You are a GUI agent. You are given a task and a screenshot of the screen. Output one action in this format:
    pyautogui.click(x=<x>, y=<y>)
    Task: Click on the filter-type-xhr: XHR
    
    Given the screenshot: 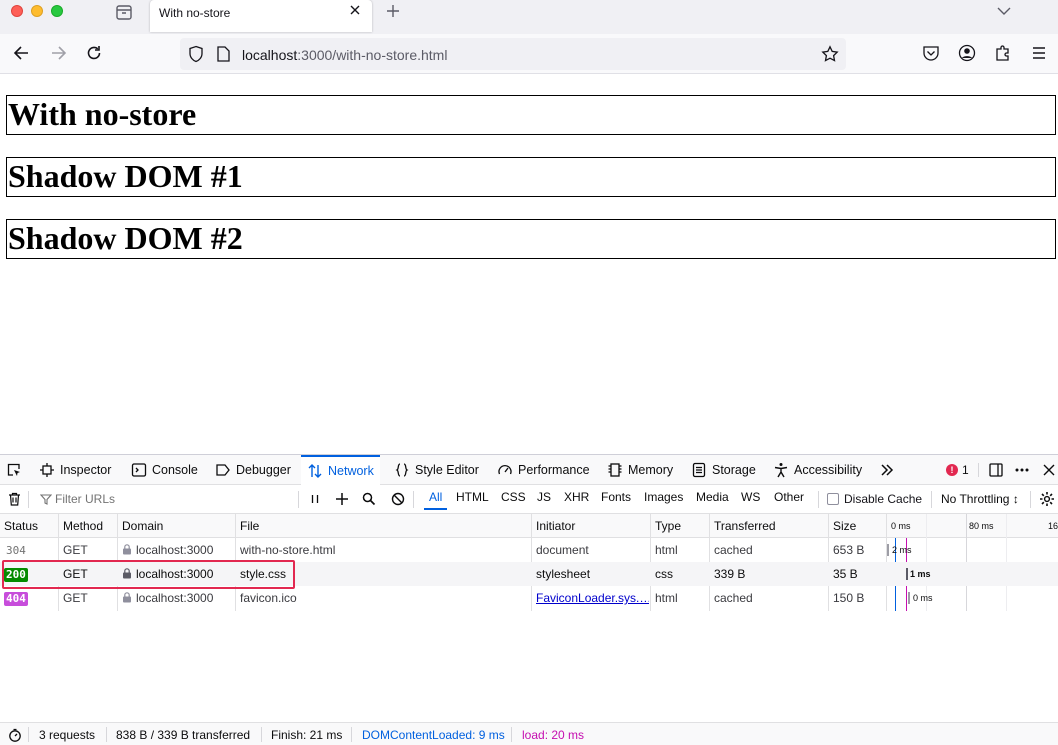 What is the action you would take?
    pyautogui.click(x=576, y=500)
    